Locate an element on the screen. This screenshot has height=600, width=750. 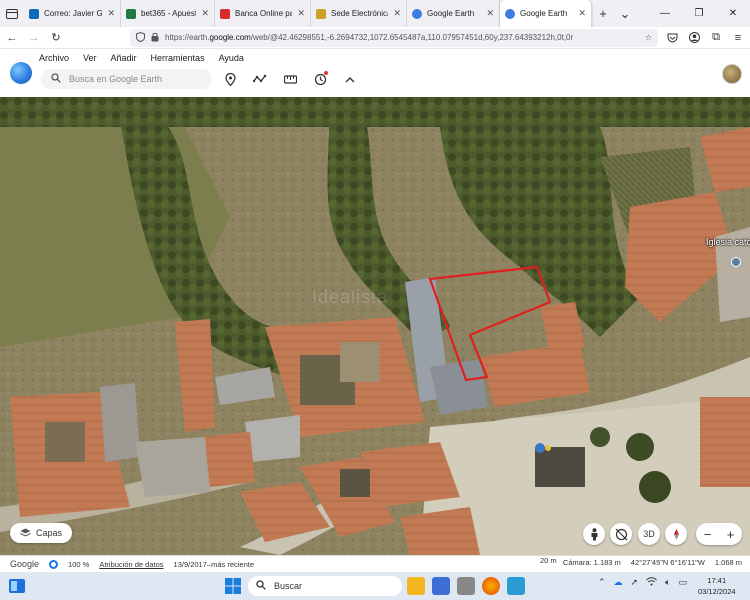
bookmark-star-icon: ☆ is located at coordinates (648, 37).